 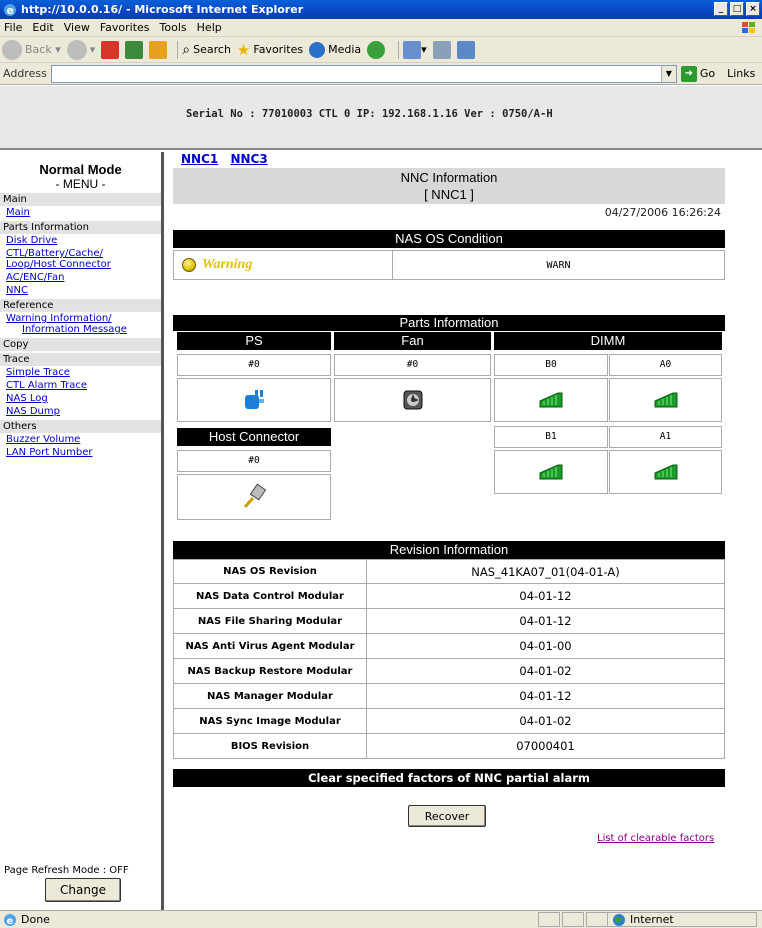 What do you see at coordinates (80, 265) in the screenshot?
I see `nav-link-loop-host-connector: Loop/Host Connector` at bounding box center [80, 265].